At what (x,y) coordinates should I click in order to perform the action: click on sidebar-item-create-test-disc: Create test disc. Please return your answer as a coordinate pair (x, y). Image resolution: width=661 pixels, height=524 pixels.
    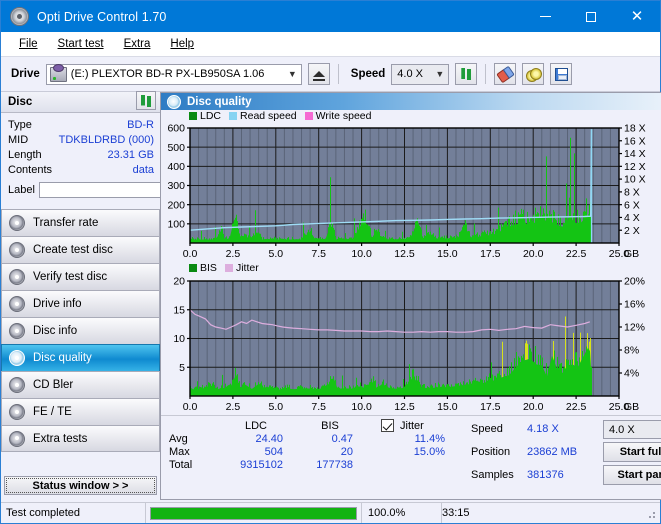
    Looking at the image, I should click on (80, 249).